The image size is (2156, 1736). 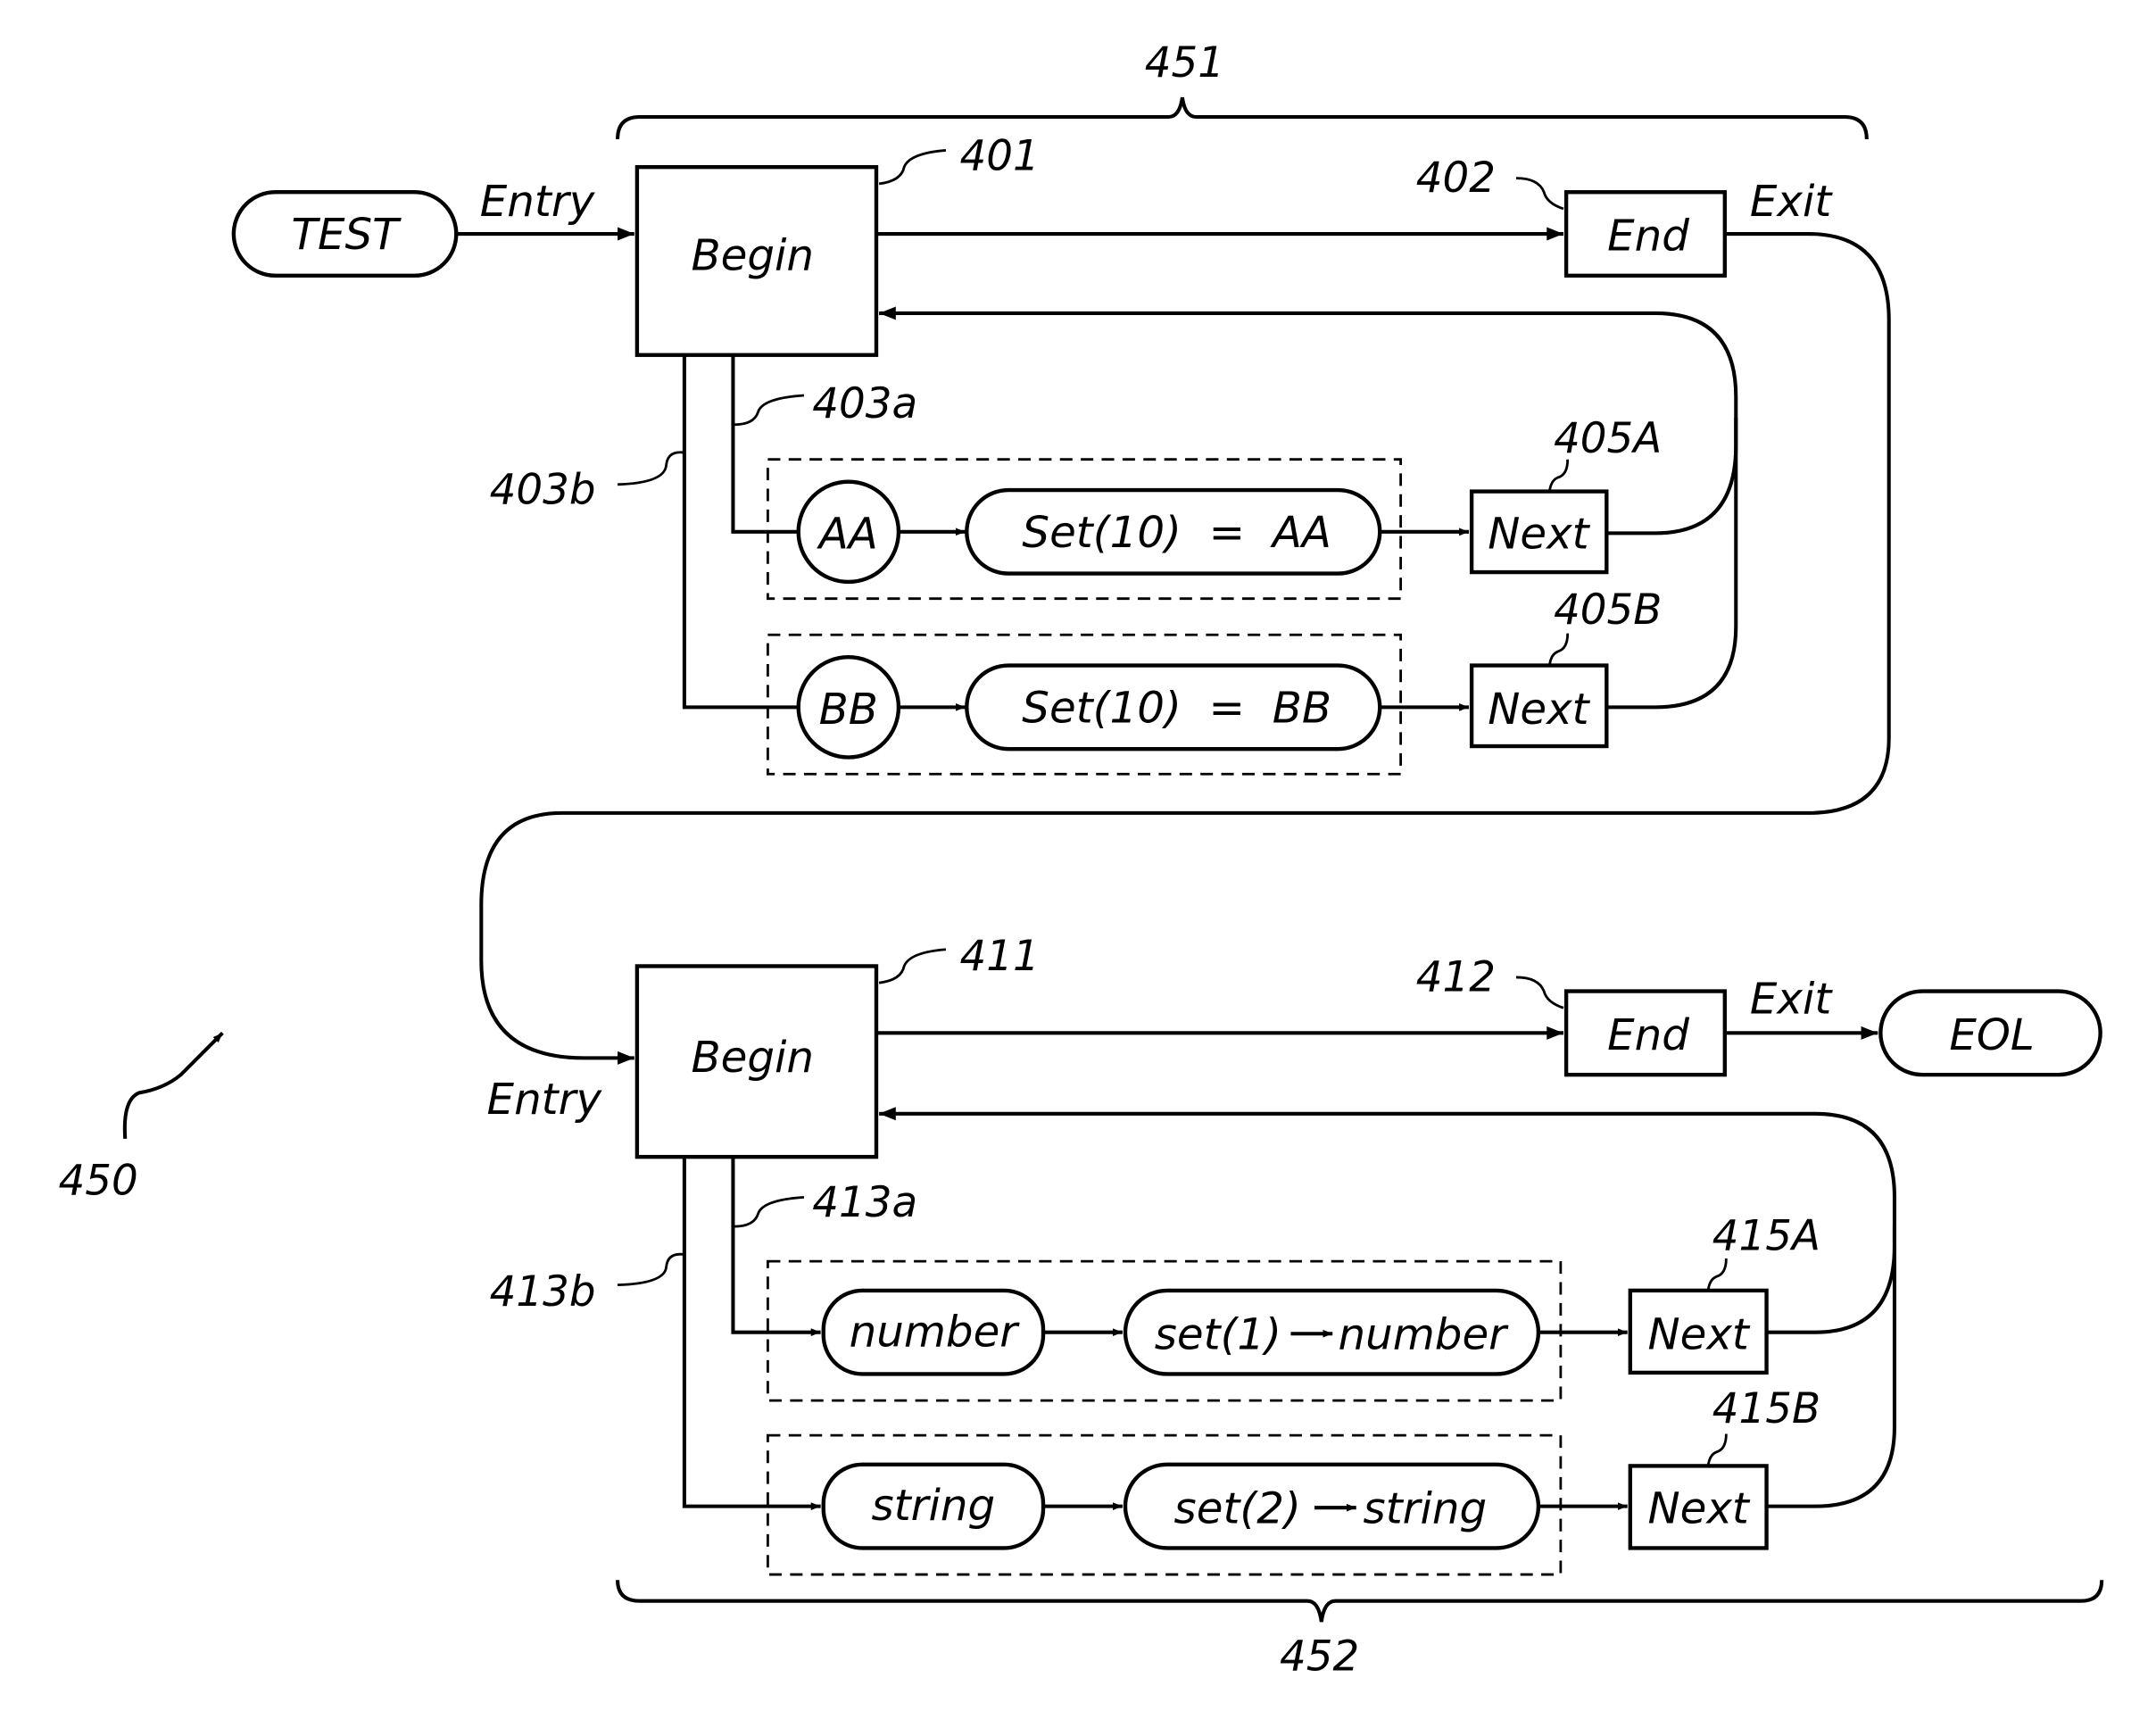 What do you see at coordinates (1184, 63) in the screenshot?
I see `bracket-451-label: 451` at bounding box center [1184, 63].